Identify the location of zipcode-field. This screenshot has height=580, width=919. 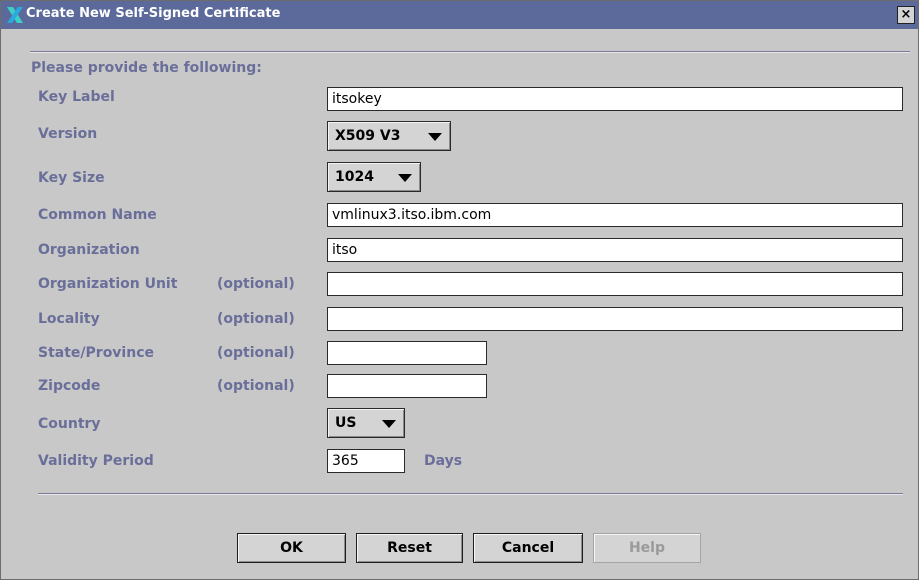
(407, 386).